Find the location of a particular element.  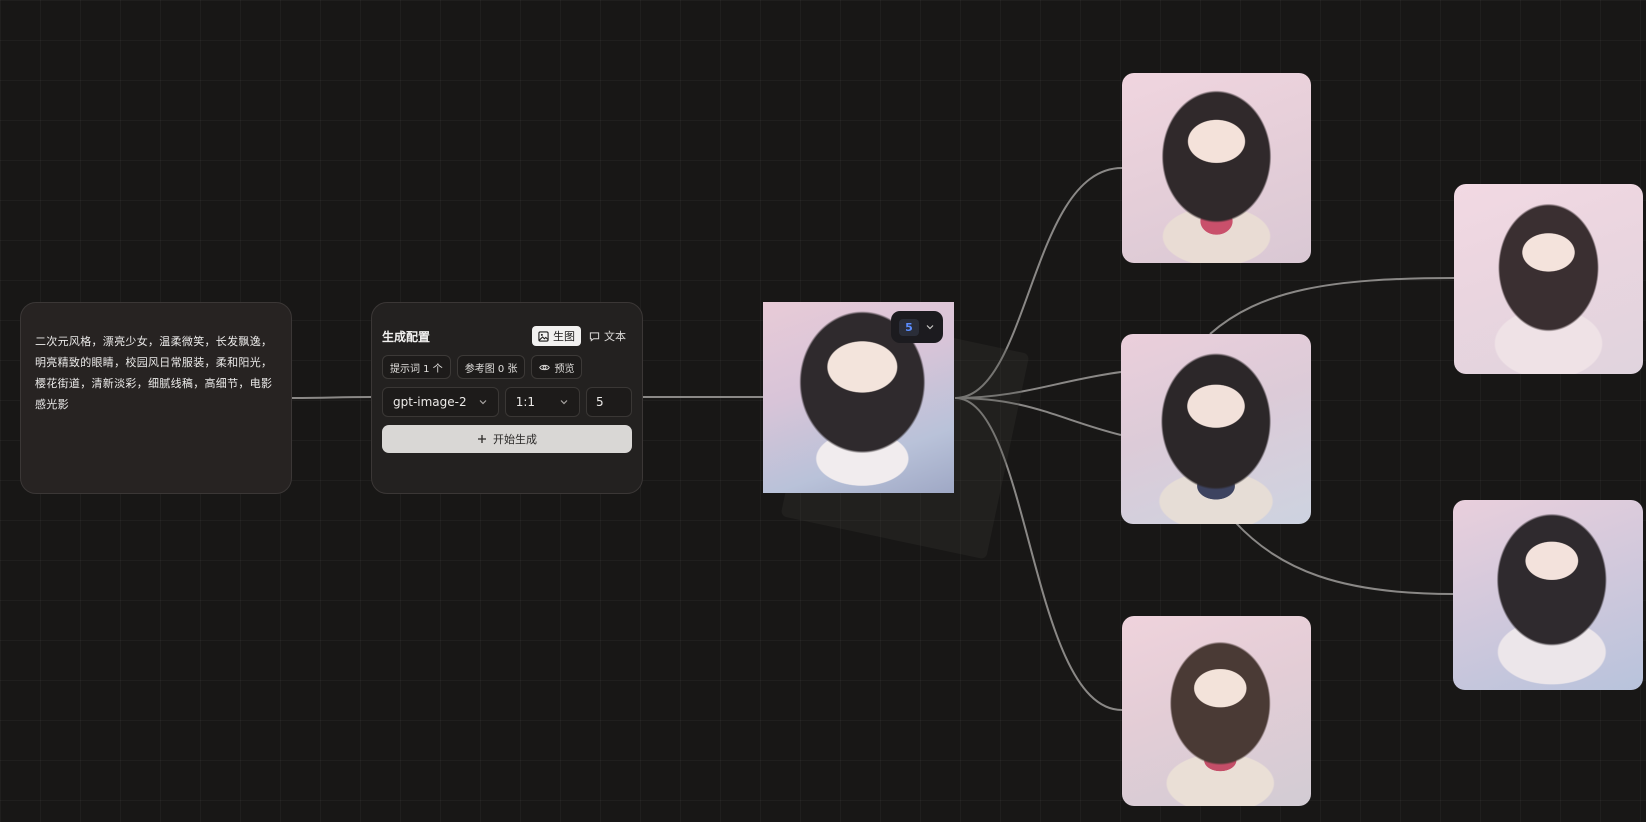

aspect-ratio-select: 1:1 is located at coordinates (542, 402).